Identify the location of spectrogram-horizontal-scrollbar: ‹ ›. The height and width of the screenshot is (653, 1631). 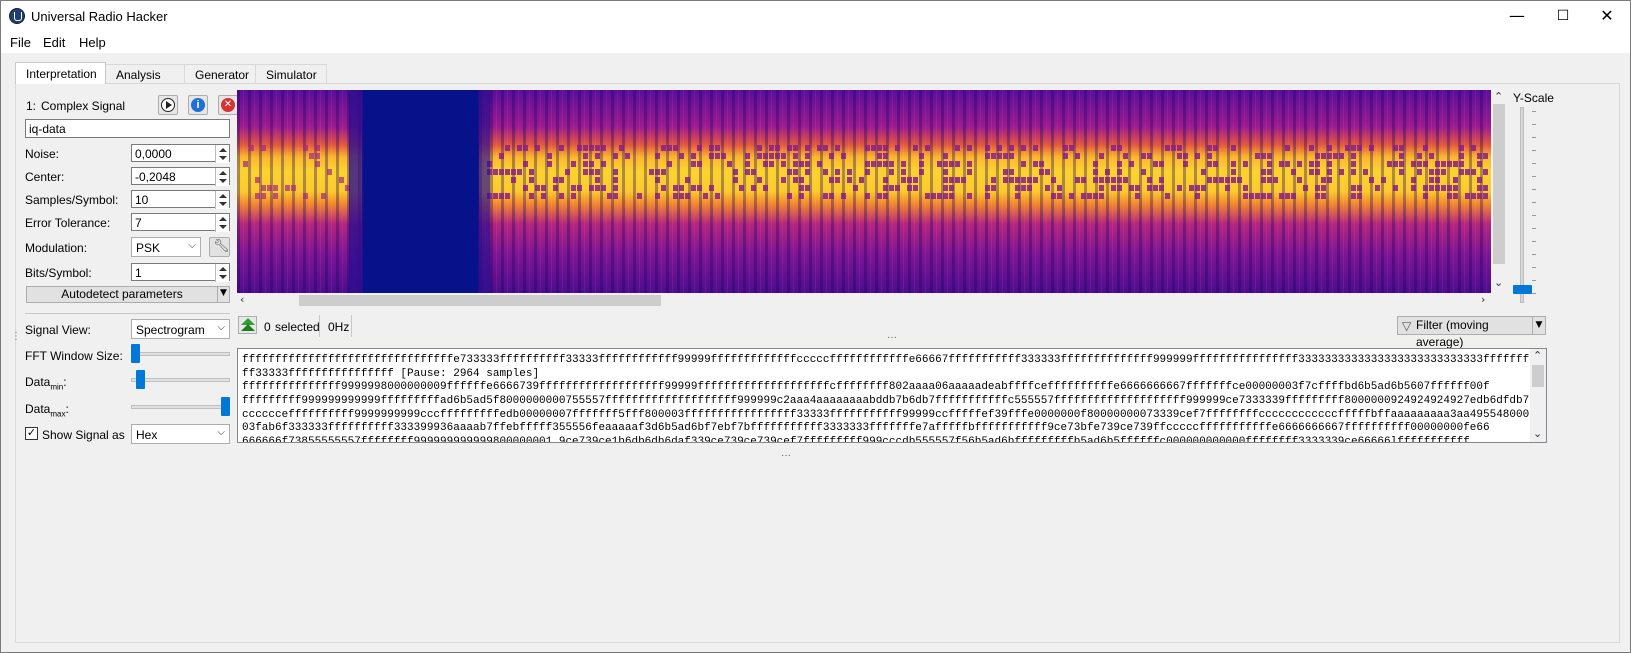
(864, 300).